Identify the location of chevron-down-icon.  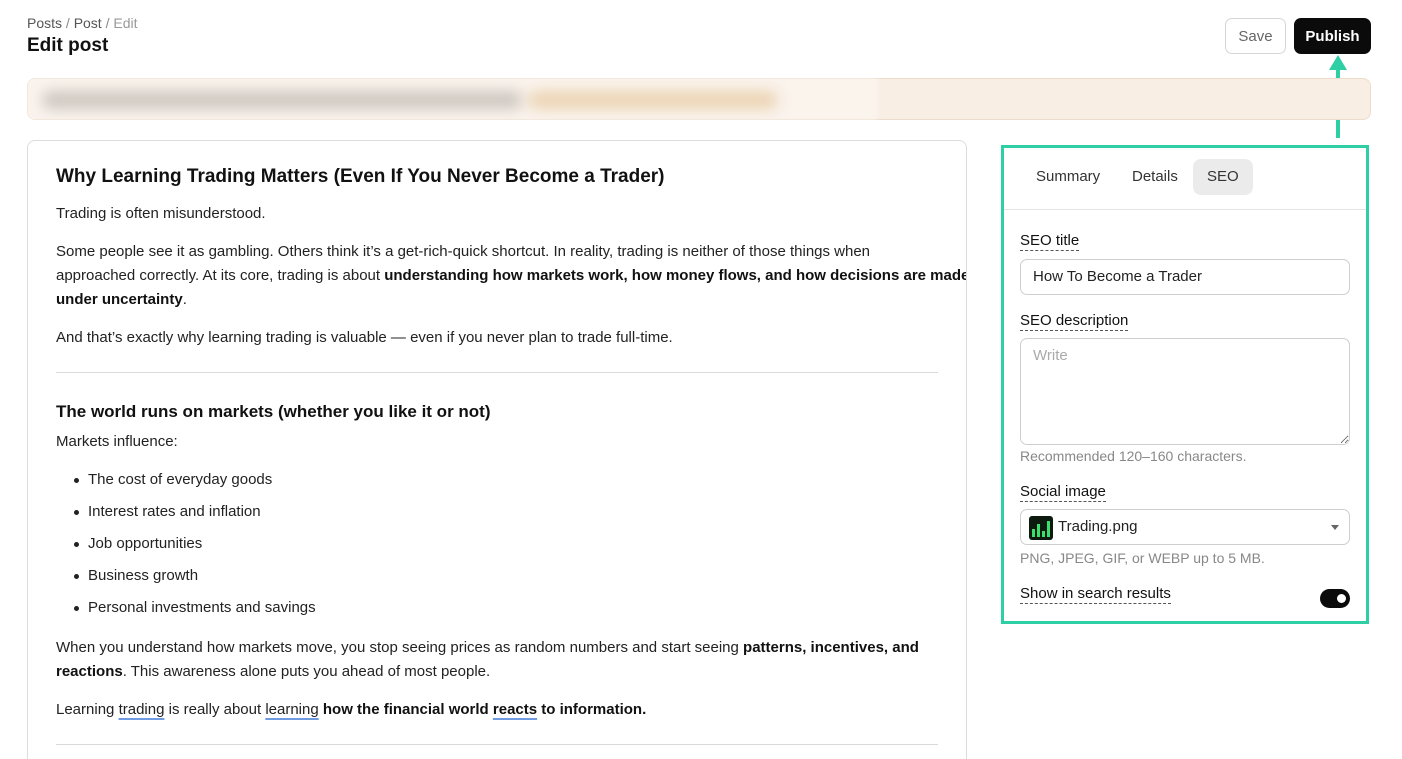
(1335, 527).